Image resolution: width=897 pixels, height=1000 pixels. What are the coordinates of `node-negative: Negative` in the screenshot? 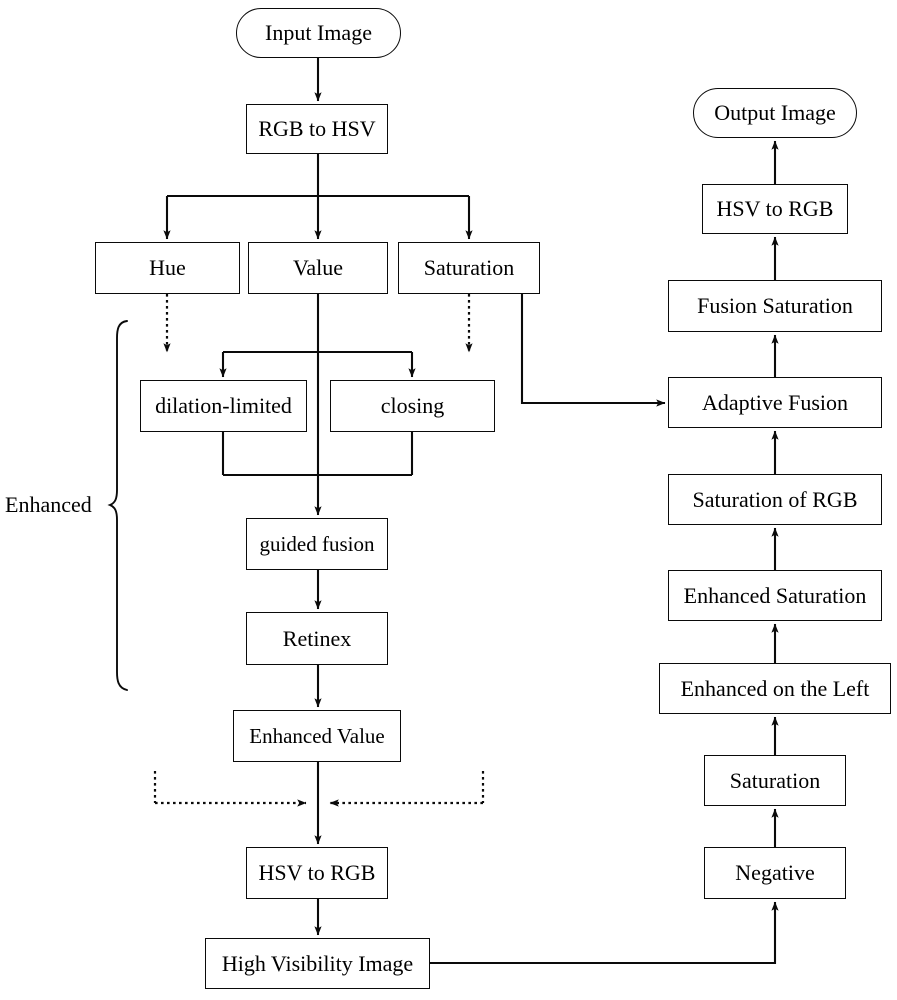 It's located at (775, 873).